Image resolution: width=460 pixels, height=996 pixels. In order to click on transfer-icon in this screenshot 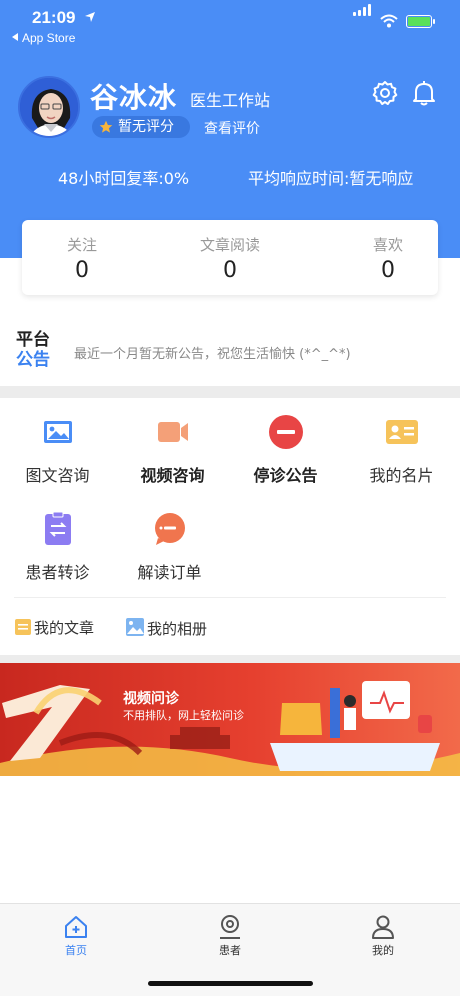, I will do `click(57, 528)`.